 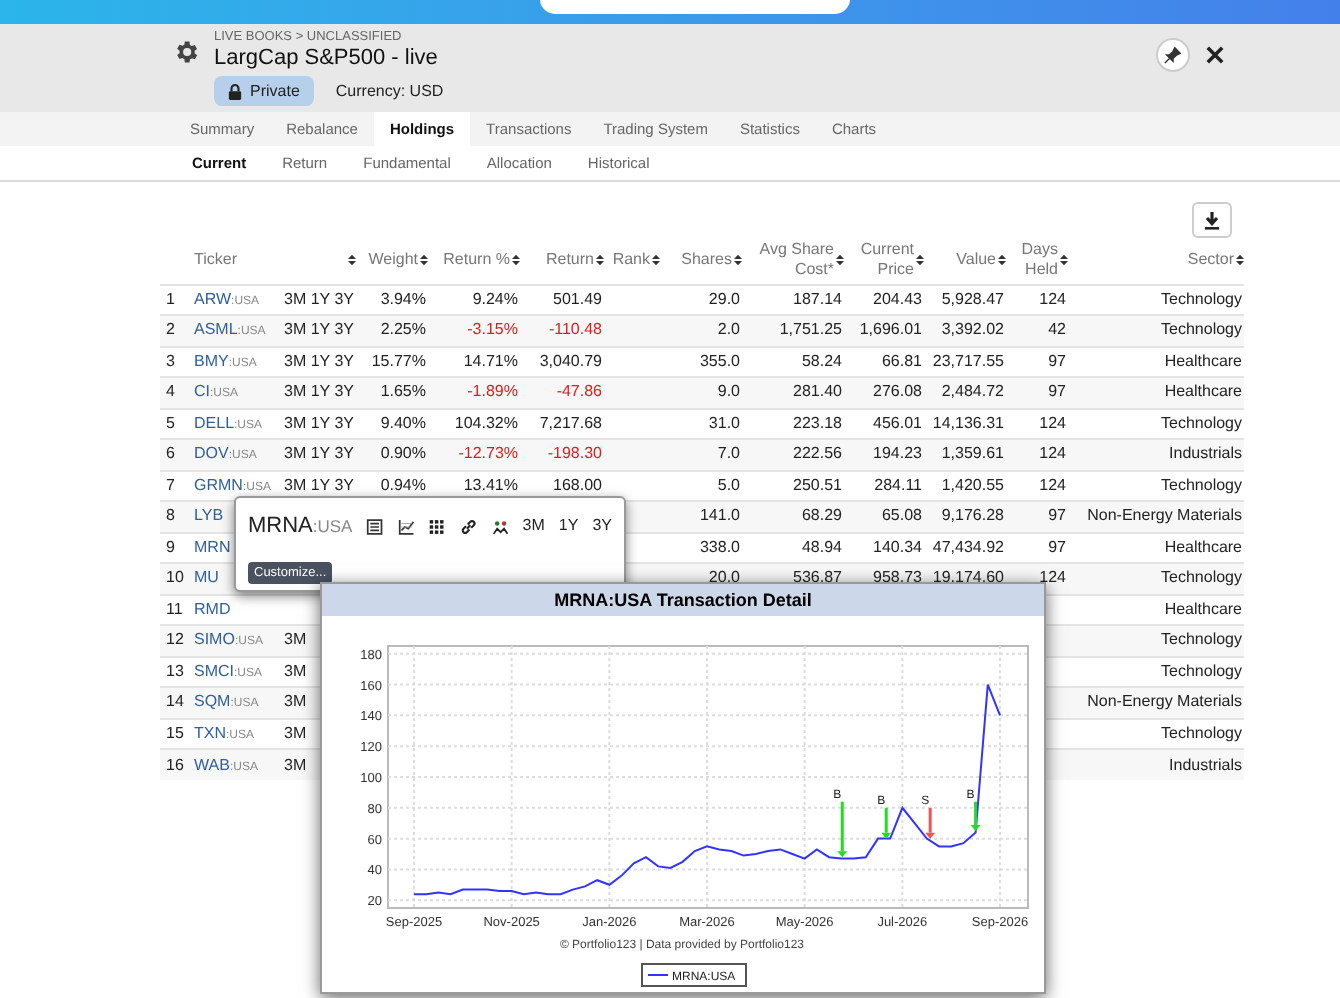 What do you see at coordinates (1205, 453) in the screenshot?
I see `sector-cell: Industrials` at bounding box center [1205, 453].